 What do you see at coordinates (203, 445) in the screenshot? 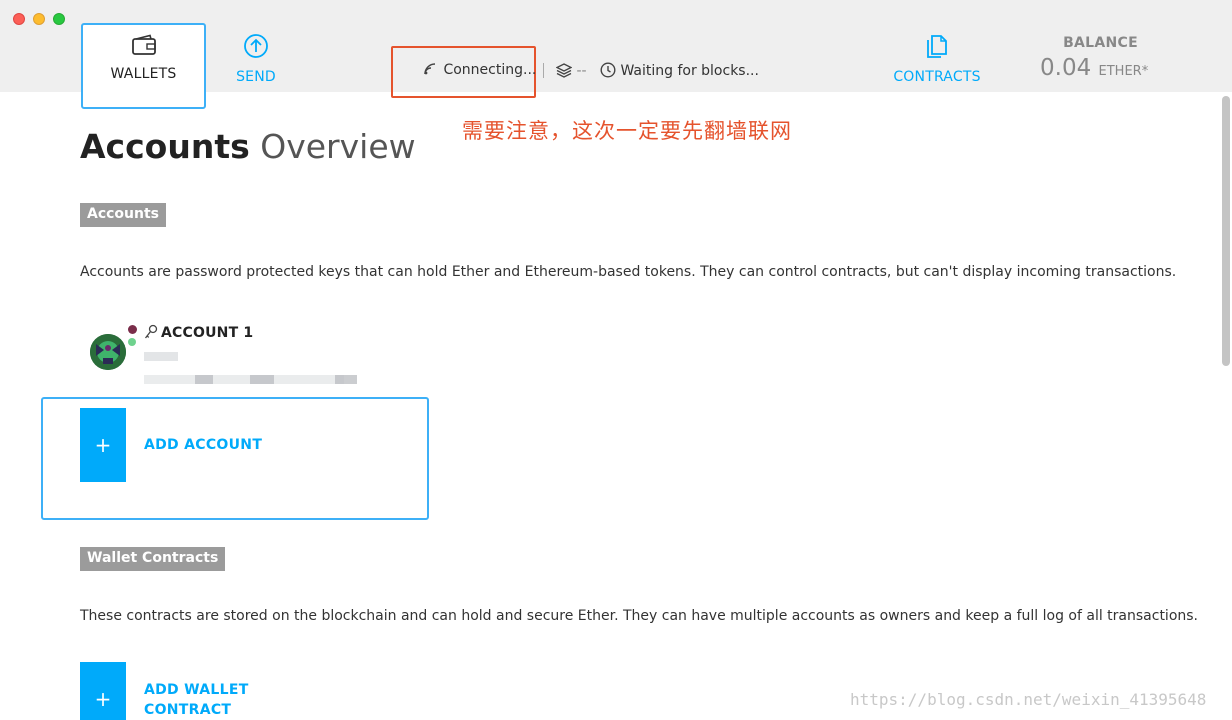
I see `add-account-button: ADD ACCOUNT` at bounding box center [203, 445].